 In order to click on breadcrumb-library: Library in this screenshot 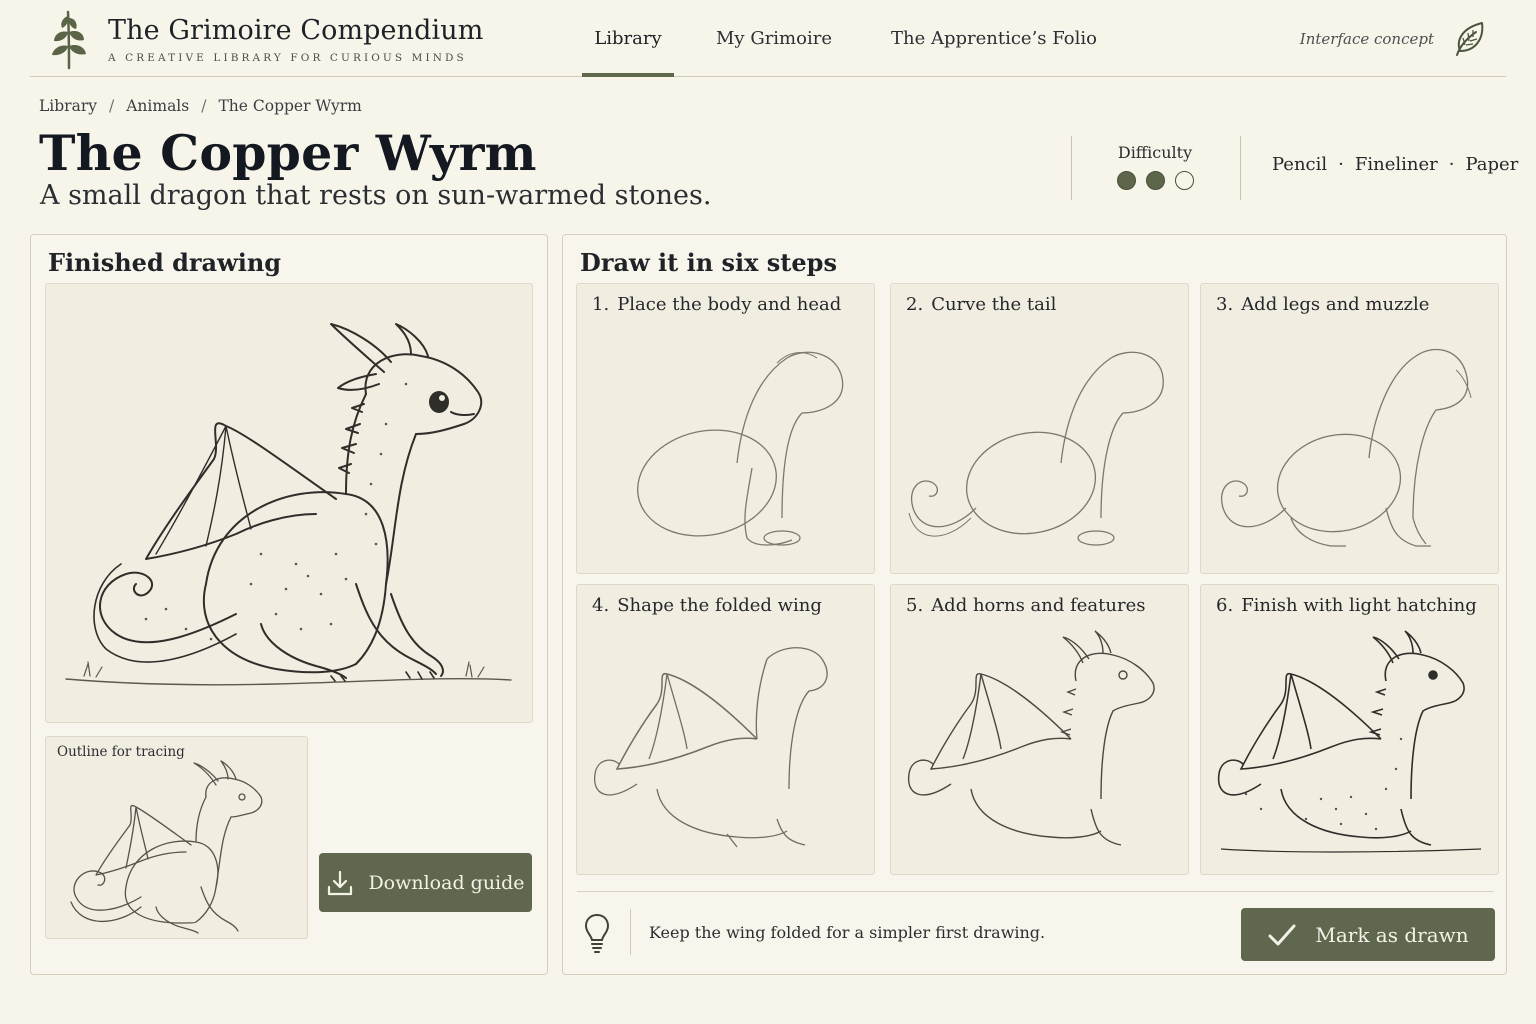, I will do `click(68, 106)`.